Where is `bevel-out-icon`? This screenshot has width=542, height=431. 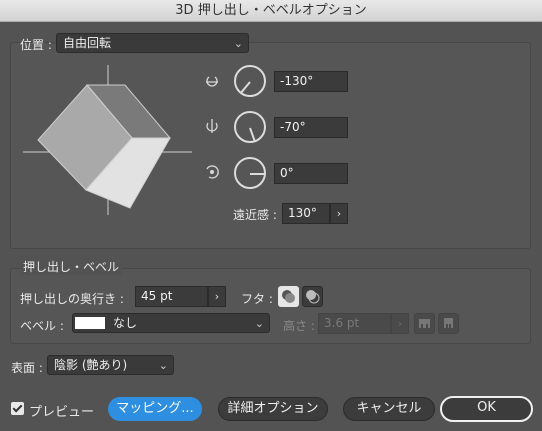 bevel-out-icon is located at coordinates (424, 324).